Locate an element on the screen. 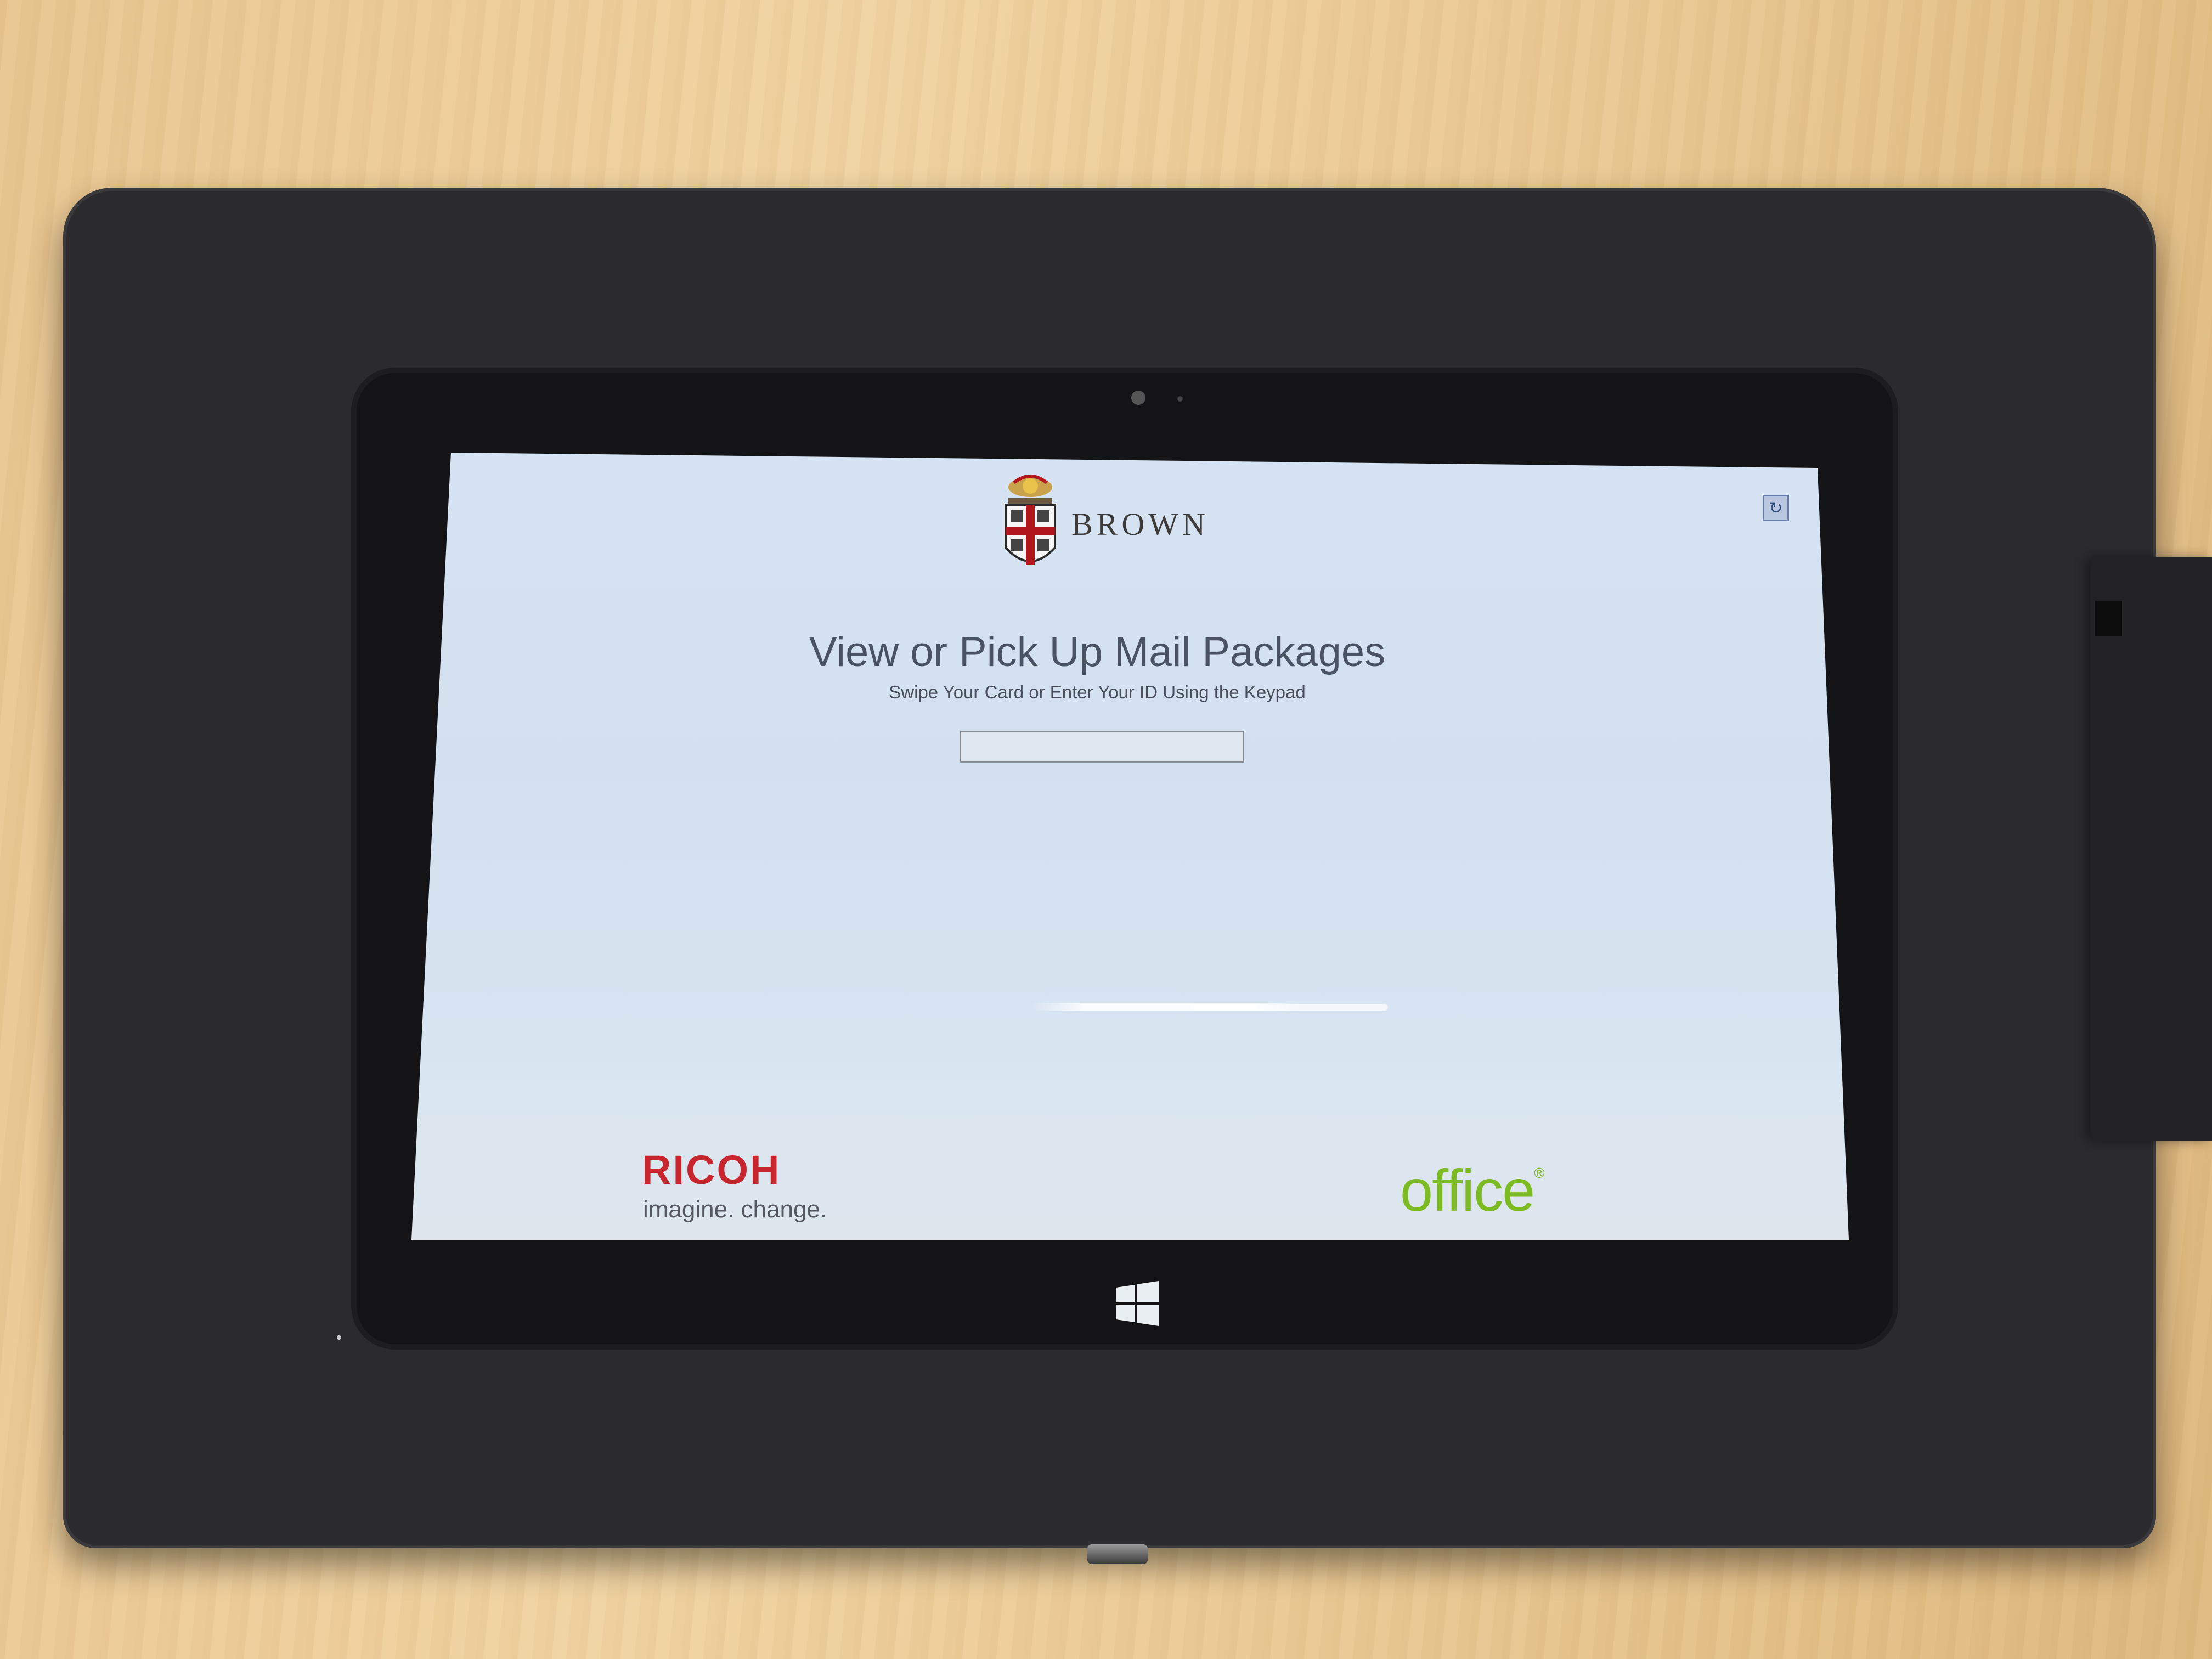 This screenshot has width=2212, height=1659. id-input is located at coordinates (1102, 747).